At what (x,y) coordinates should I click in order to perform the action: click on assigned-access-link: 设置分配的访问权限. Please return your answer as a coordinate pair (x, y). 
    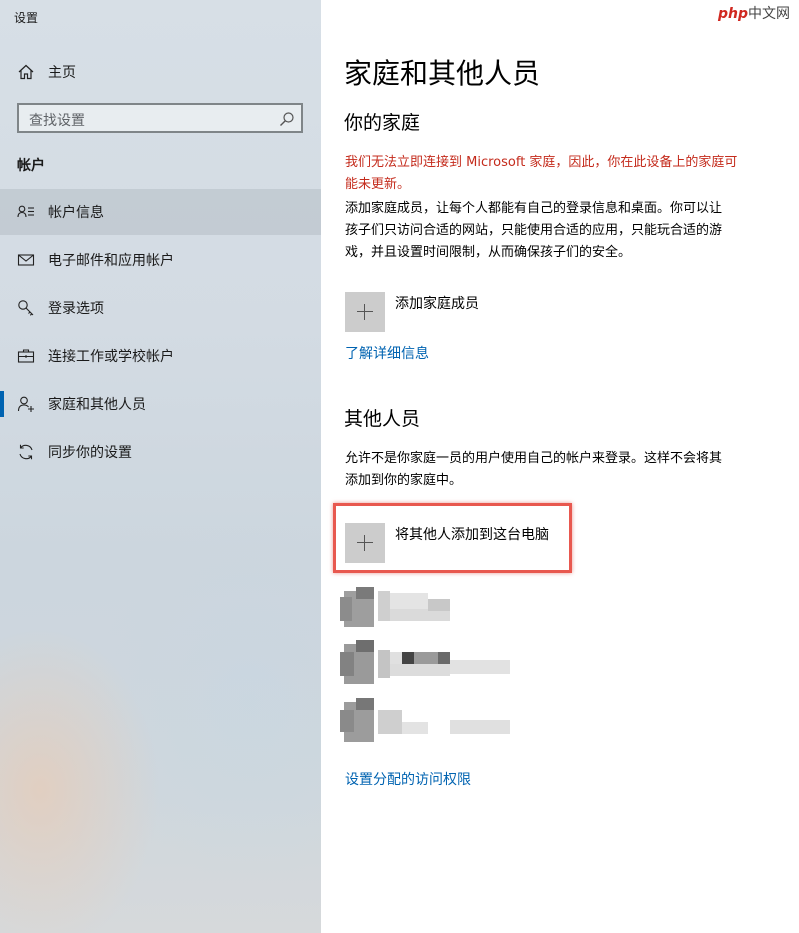
    Looking at the image, I should click on (408, 779).